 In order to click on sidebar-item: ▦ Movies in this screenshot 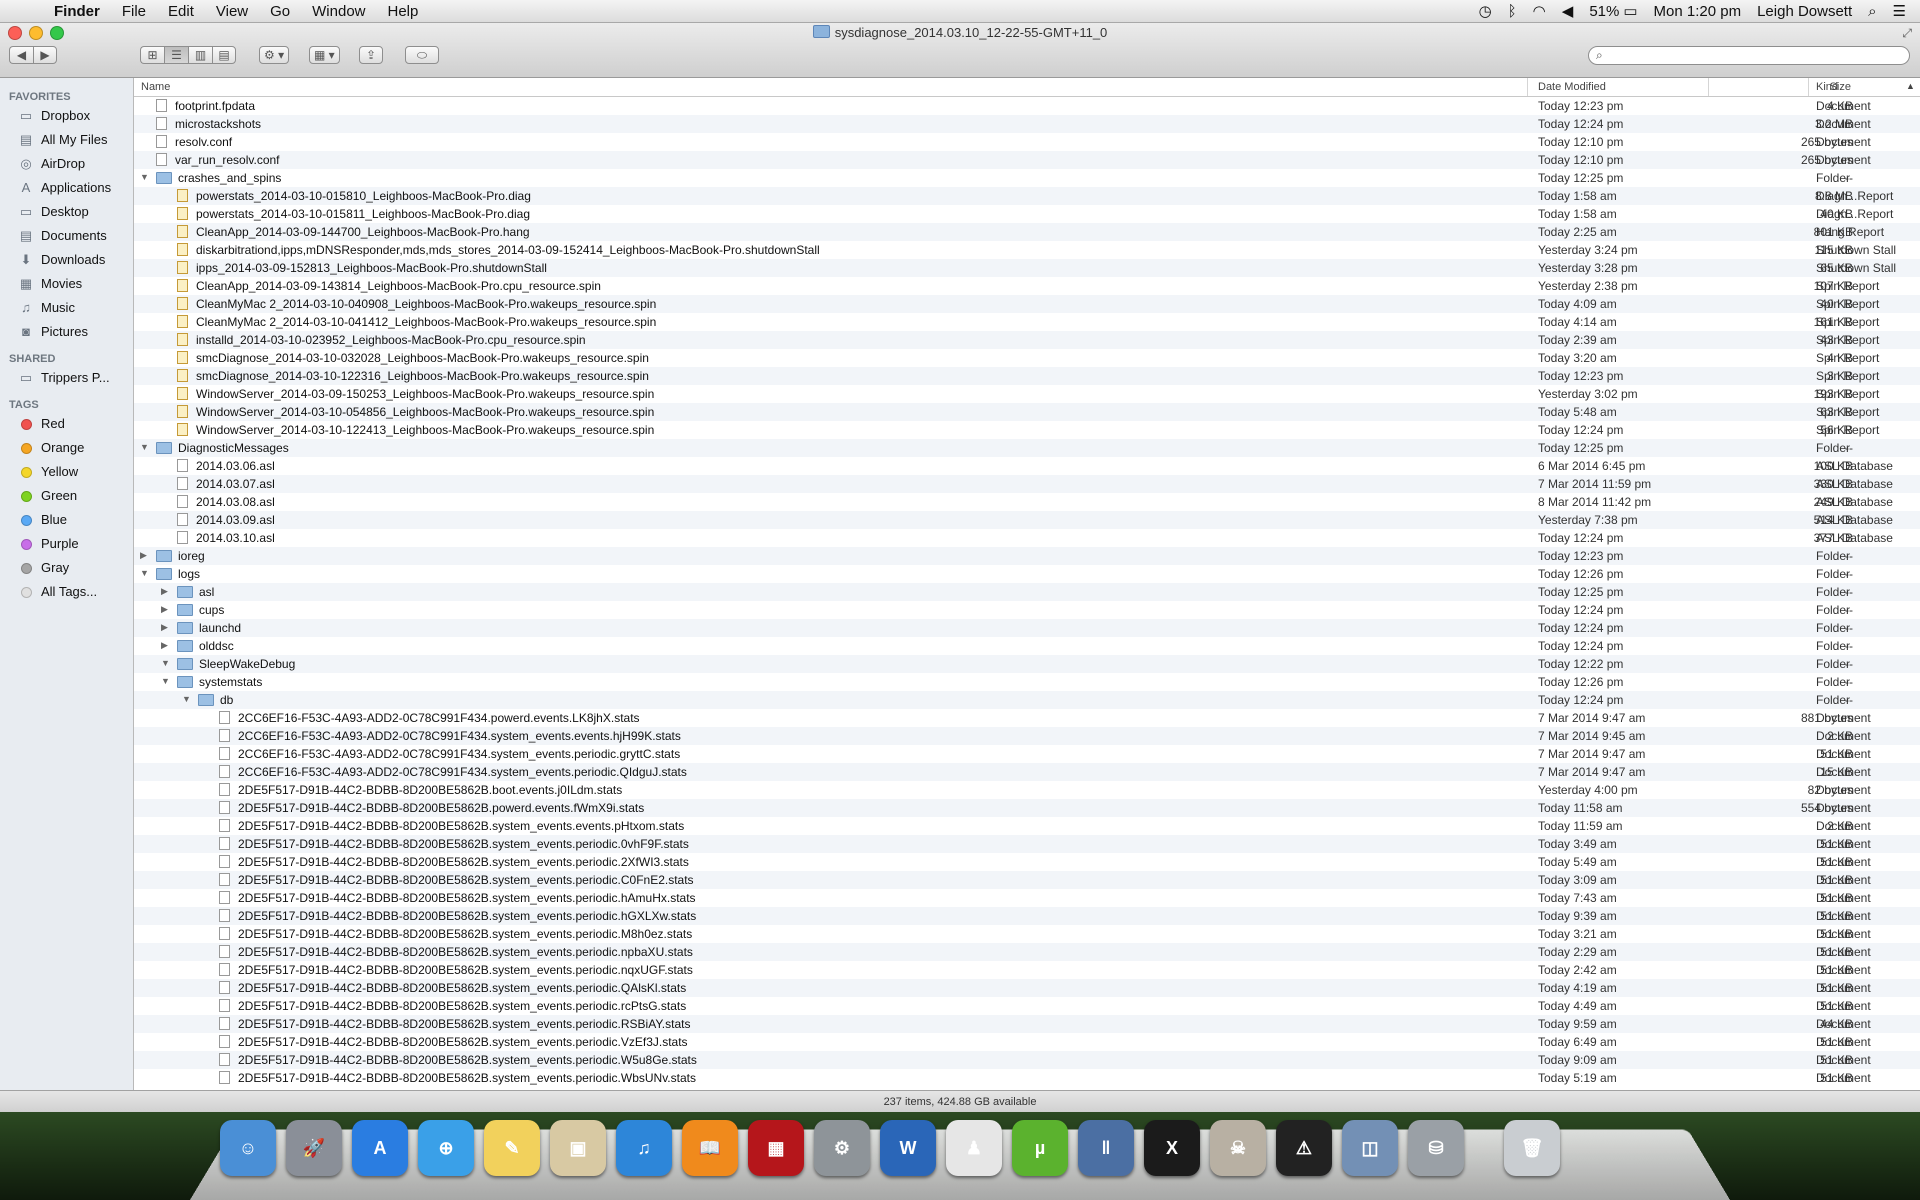, I will do `click(66, 284)`.